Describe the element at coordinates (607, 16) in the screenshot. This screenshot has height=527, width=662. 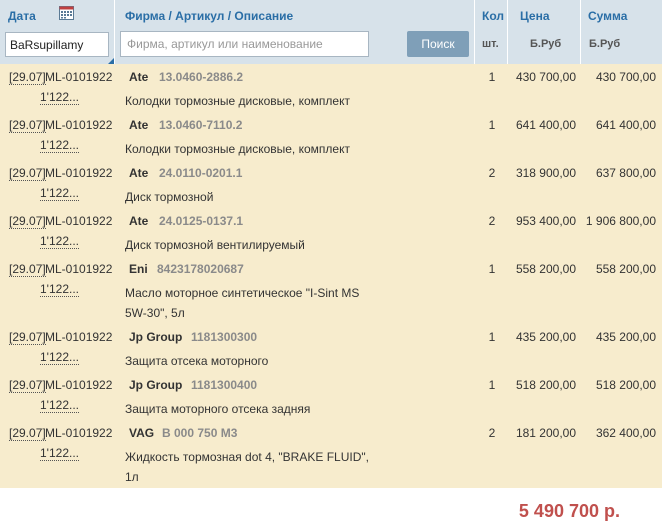
I see `sum-column-header: Сумма` at that location.